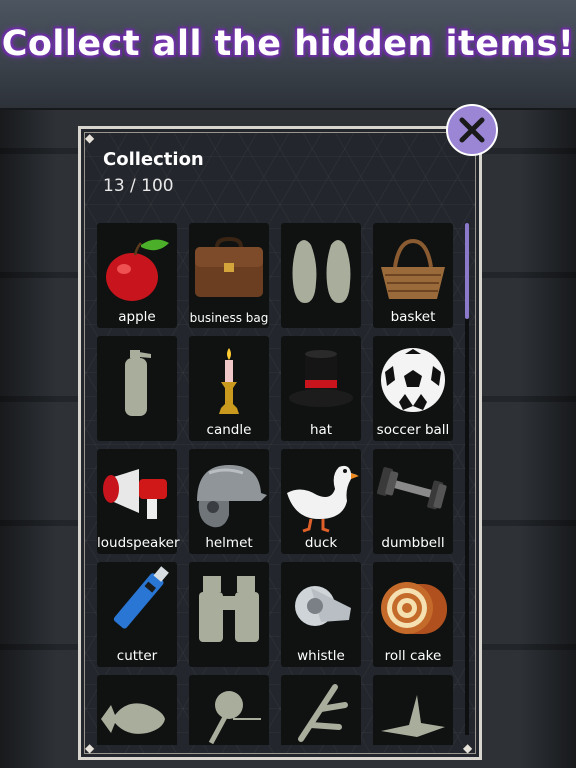 The width and height of the screenshot is (576, 768). I want to click on item-tile: apple, so click(137, 275).